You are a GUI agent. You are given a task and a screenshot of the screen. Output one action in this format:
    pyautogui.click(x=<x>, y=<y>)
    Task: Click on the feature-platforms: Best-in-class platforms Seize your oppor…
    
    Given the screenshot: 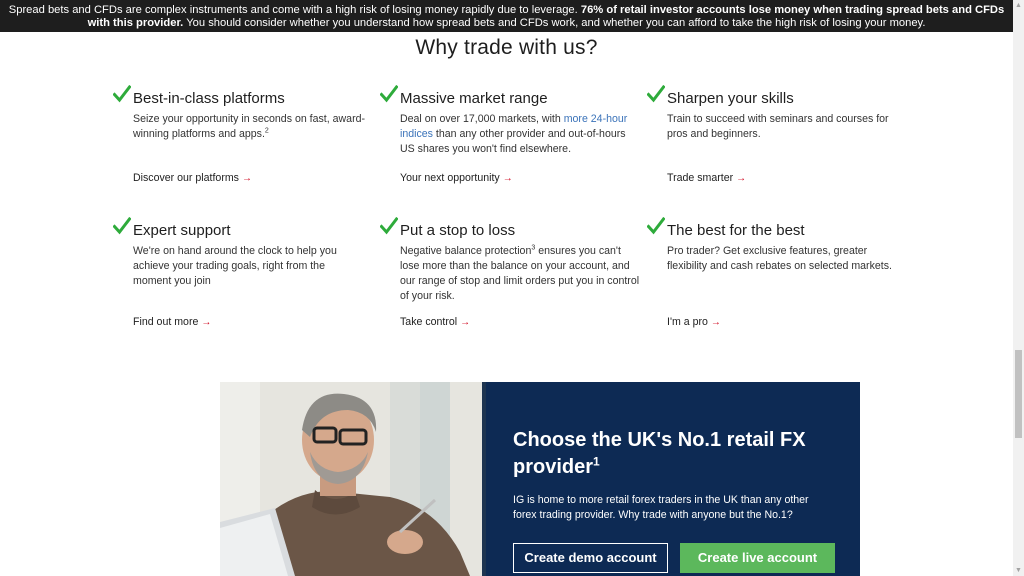 What is the action you would take?
    pyautogui.click(x=250, y=137)
    